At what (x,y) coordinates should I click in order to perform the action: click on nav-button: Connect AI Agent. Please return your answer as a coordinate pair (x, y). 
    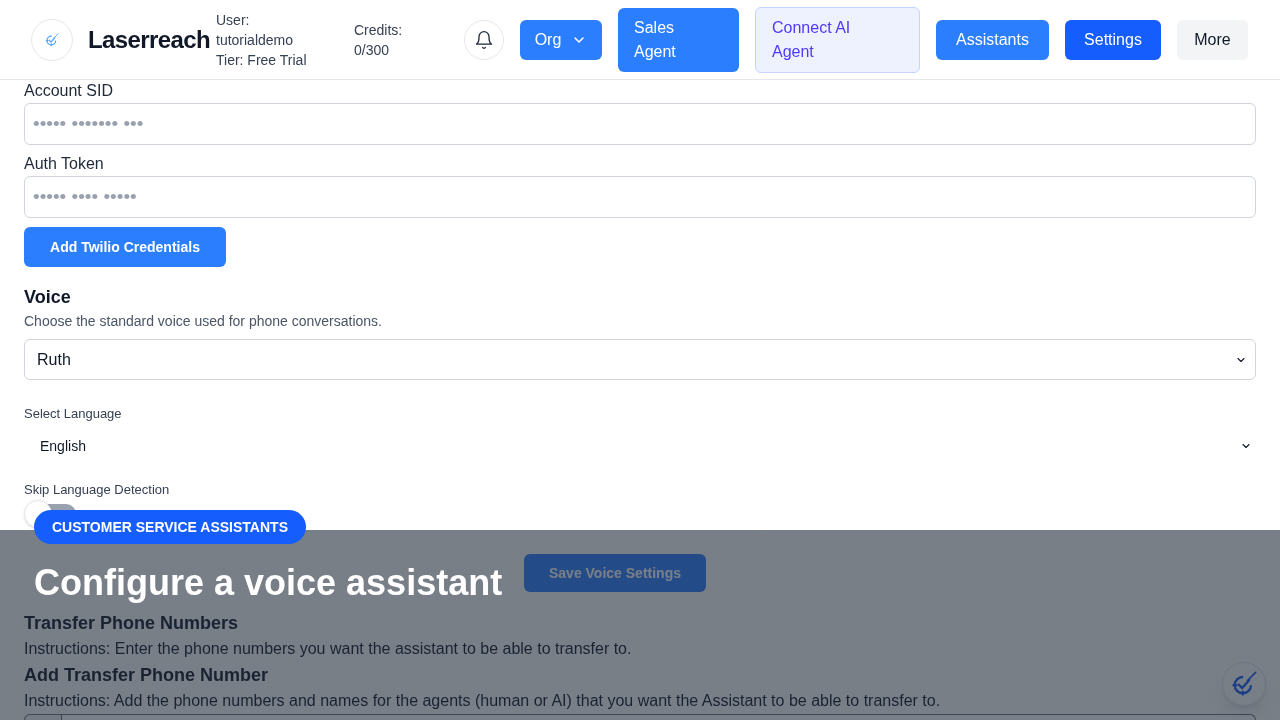
    Looking at the image, I should click on (837, 39).